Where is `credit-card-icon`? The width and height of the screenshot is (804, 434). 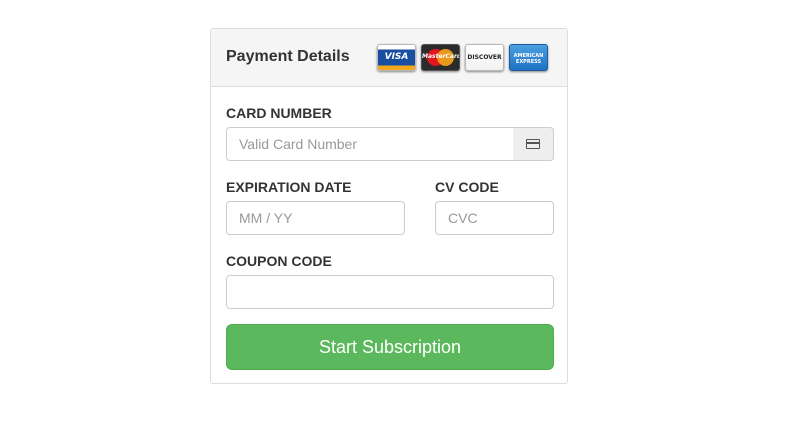 credit-card-icon is located at coordinates (533, 144).